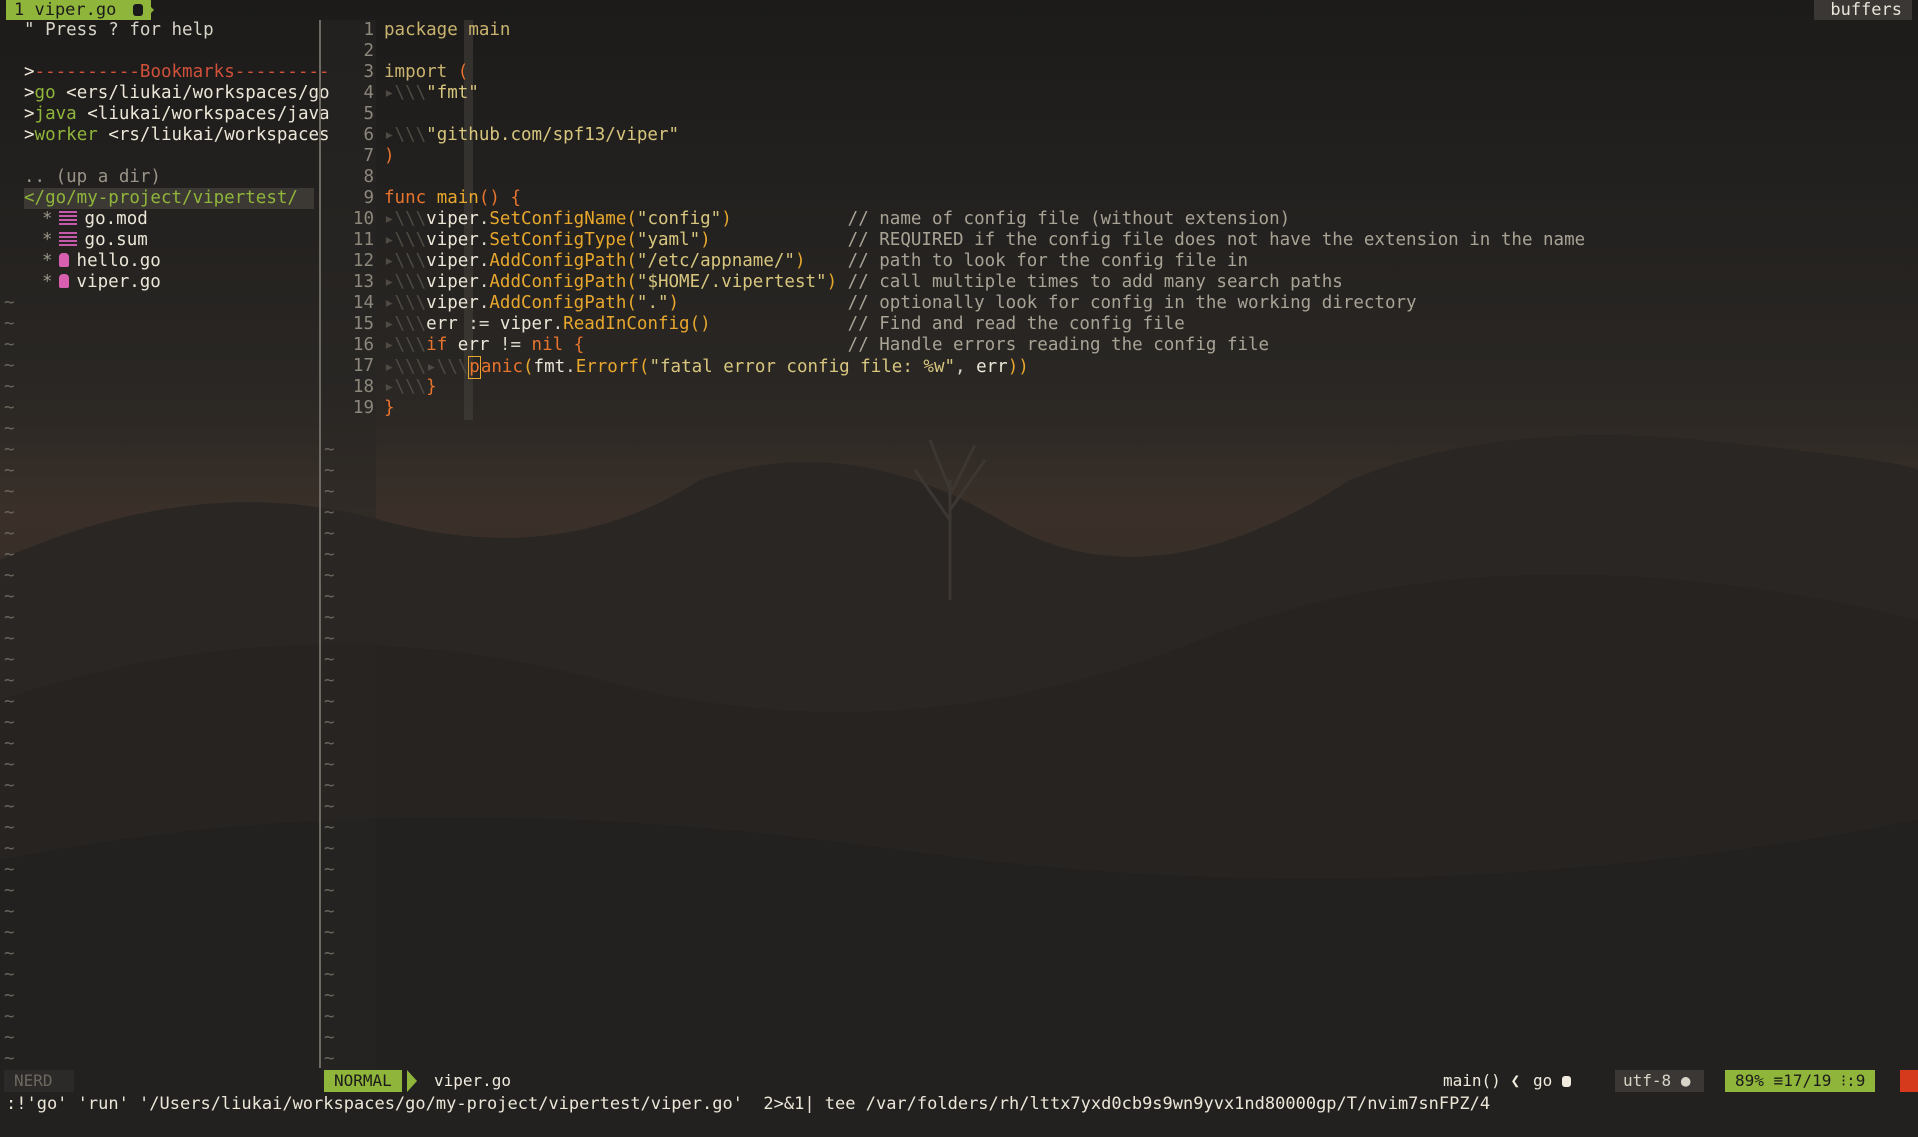 The width and height of the screenshot is (1918, 1137). I want to click on line-number: 13, so click(363, 282).